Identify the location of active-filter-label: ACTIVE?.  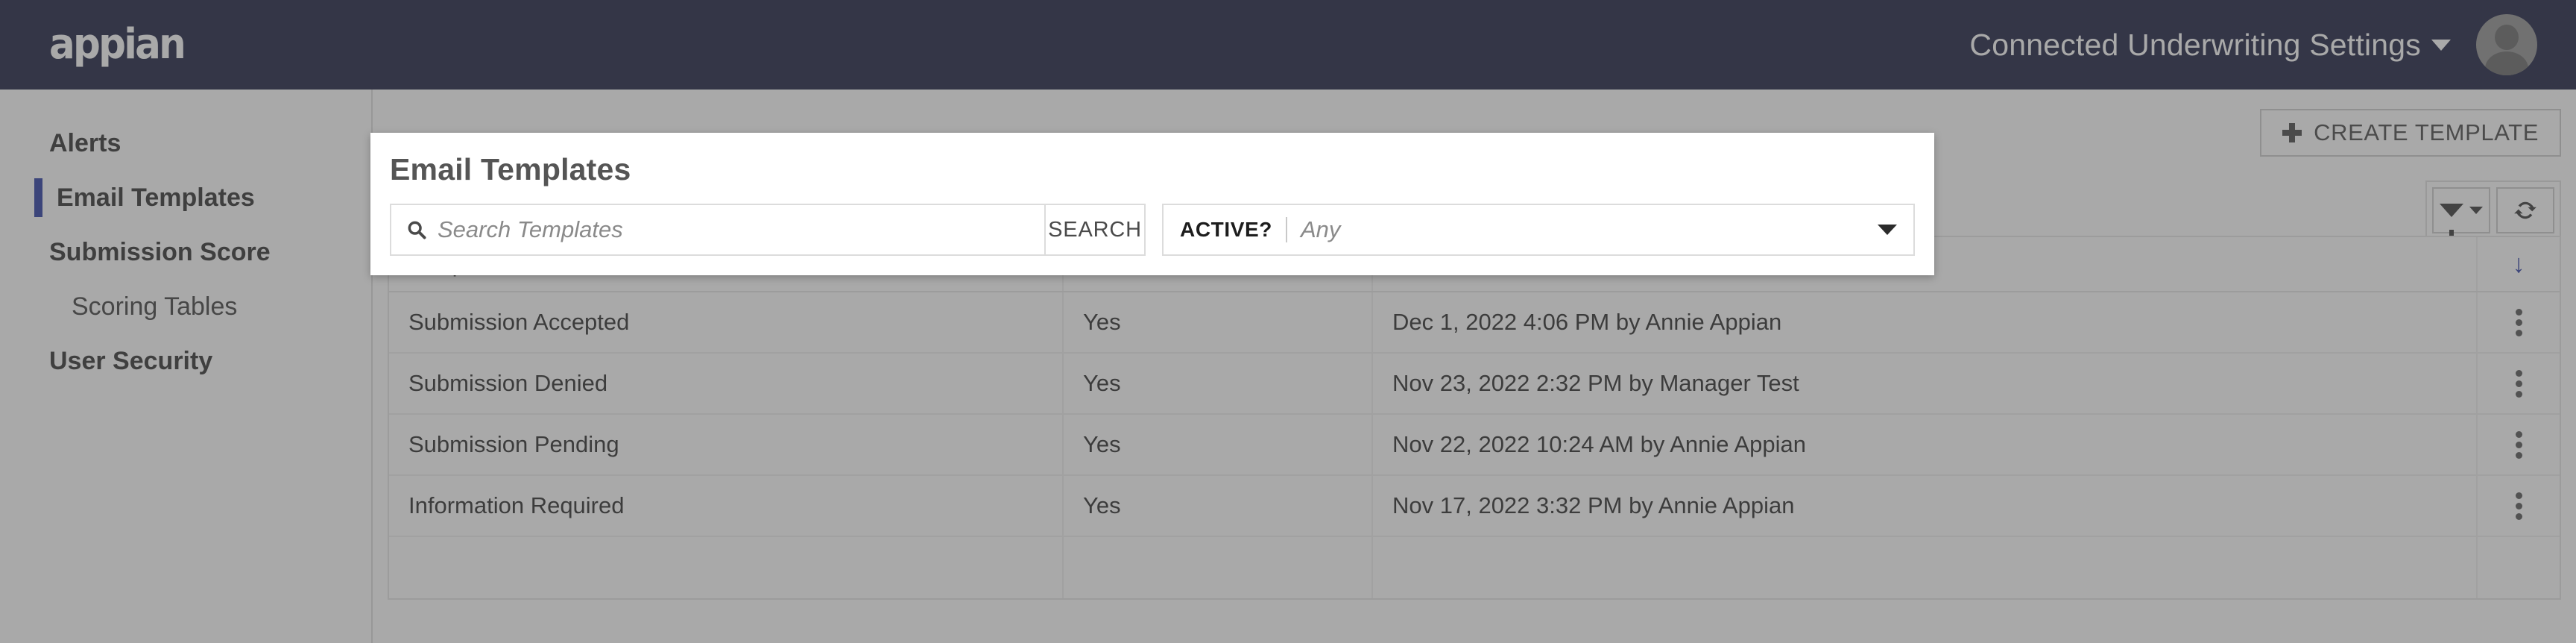
(1226, 230).